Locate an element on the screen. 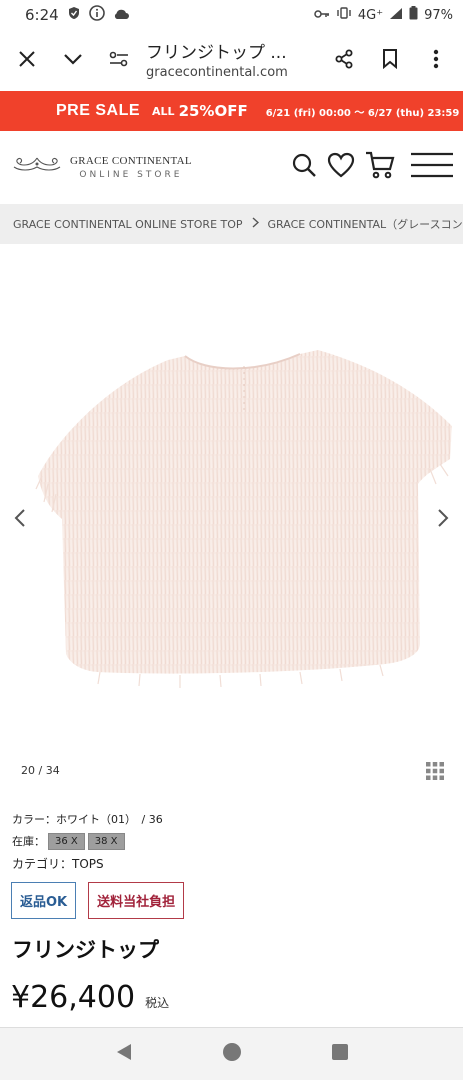 The width and height of the screenshot is (463, 1080). stock-size-36: 36 X is located at coordinates (66, 841).